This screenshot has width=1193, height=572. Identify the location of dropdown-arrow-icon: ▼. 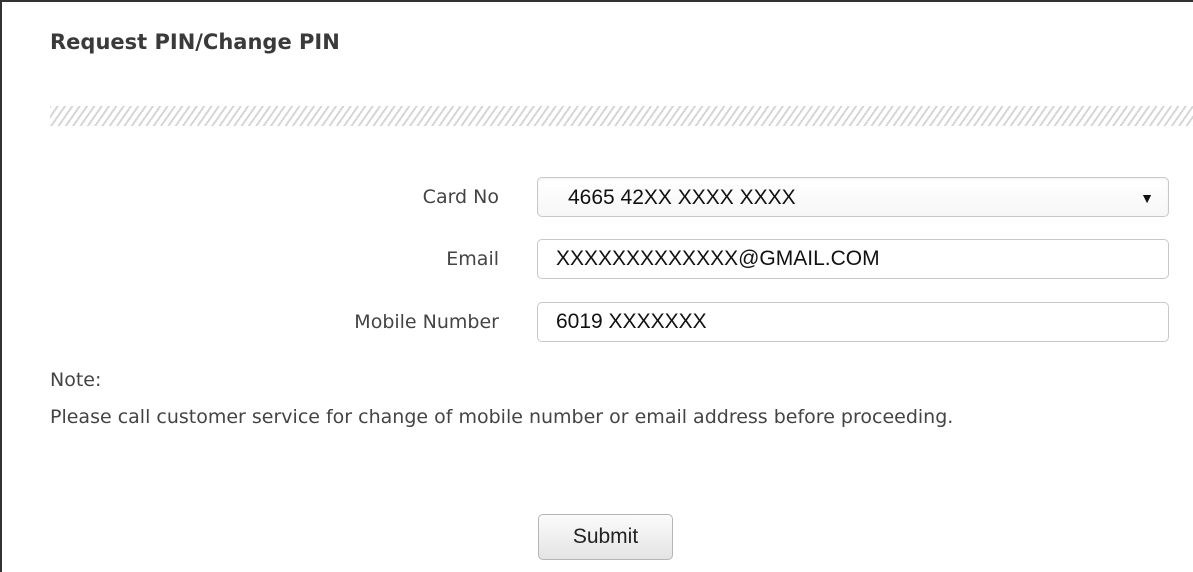
(1147, 198).